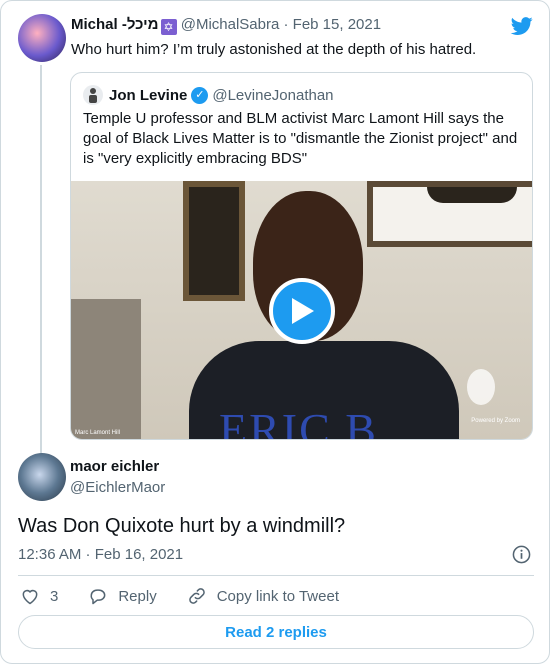  I want to click on zoom-logo-icon, so click(481, 387).